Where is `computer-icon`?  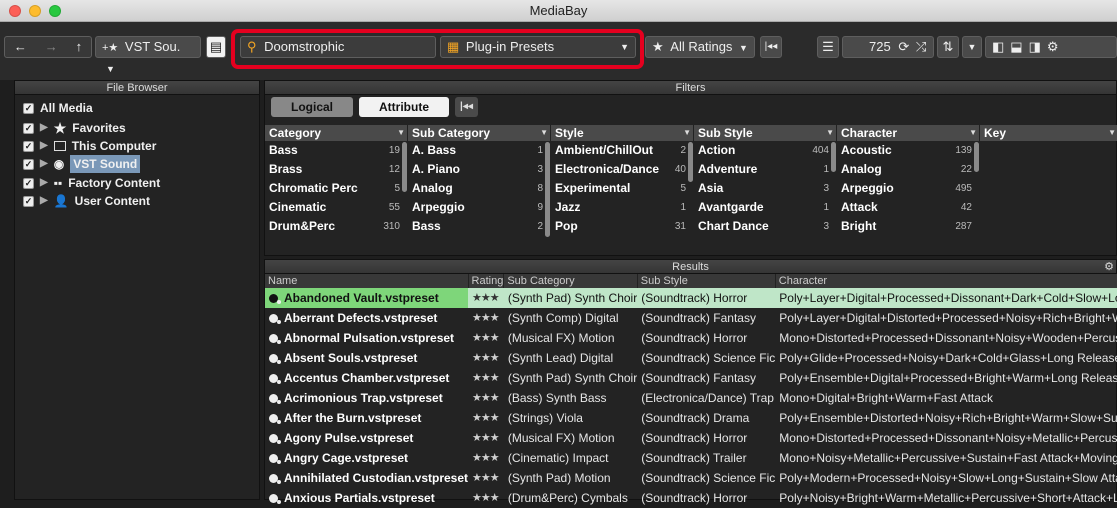 computer-icon is located at coordinates (59, 146).